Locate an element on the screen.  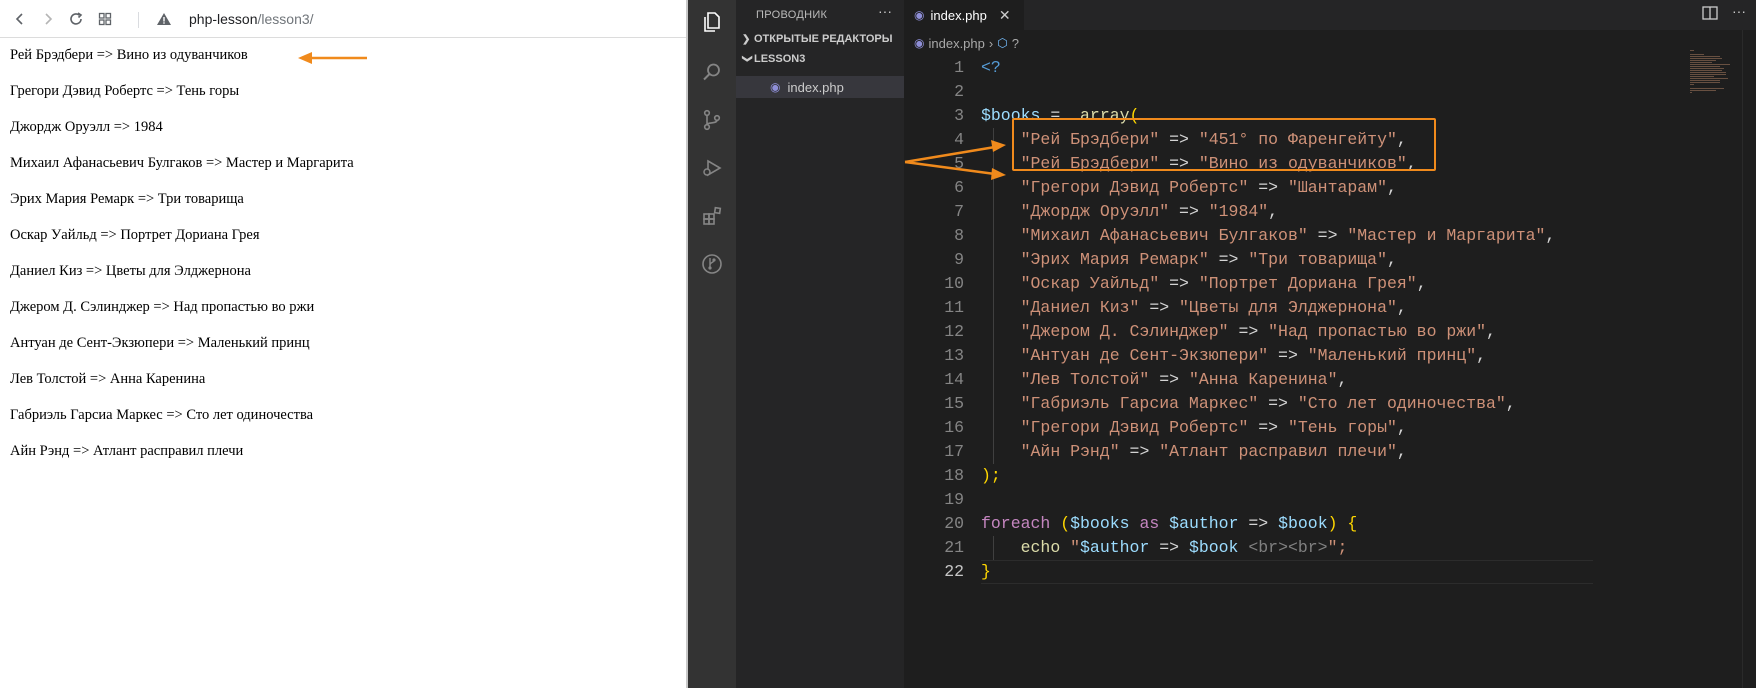
code-line: 19 is located at coordinates (1330, 500).